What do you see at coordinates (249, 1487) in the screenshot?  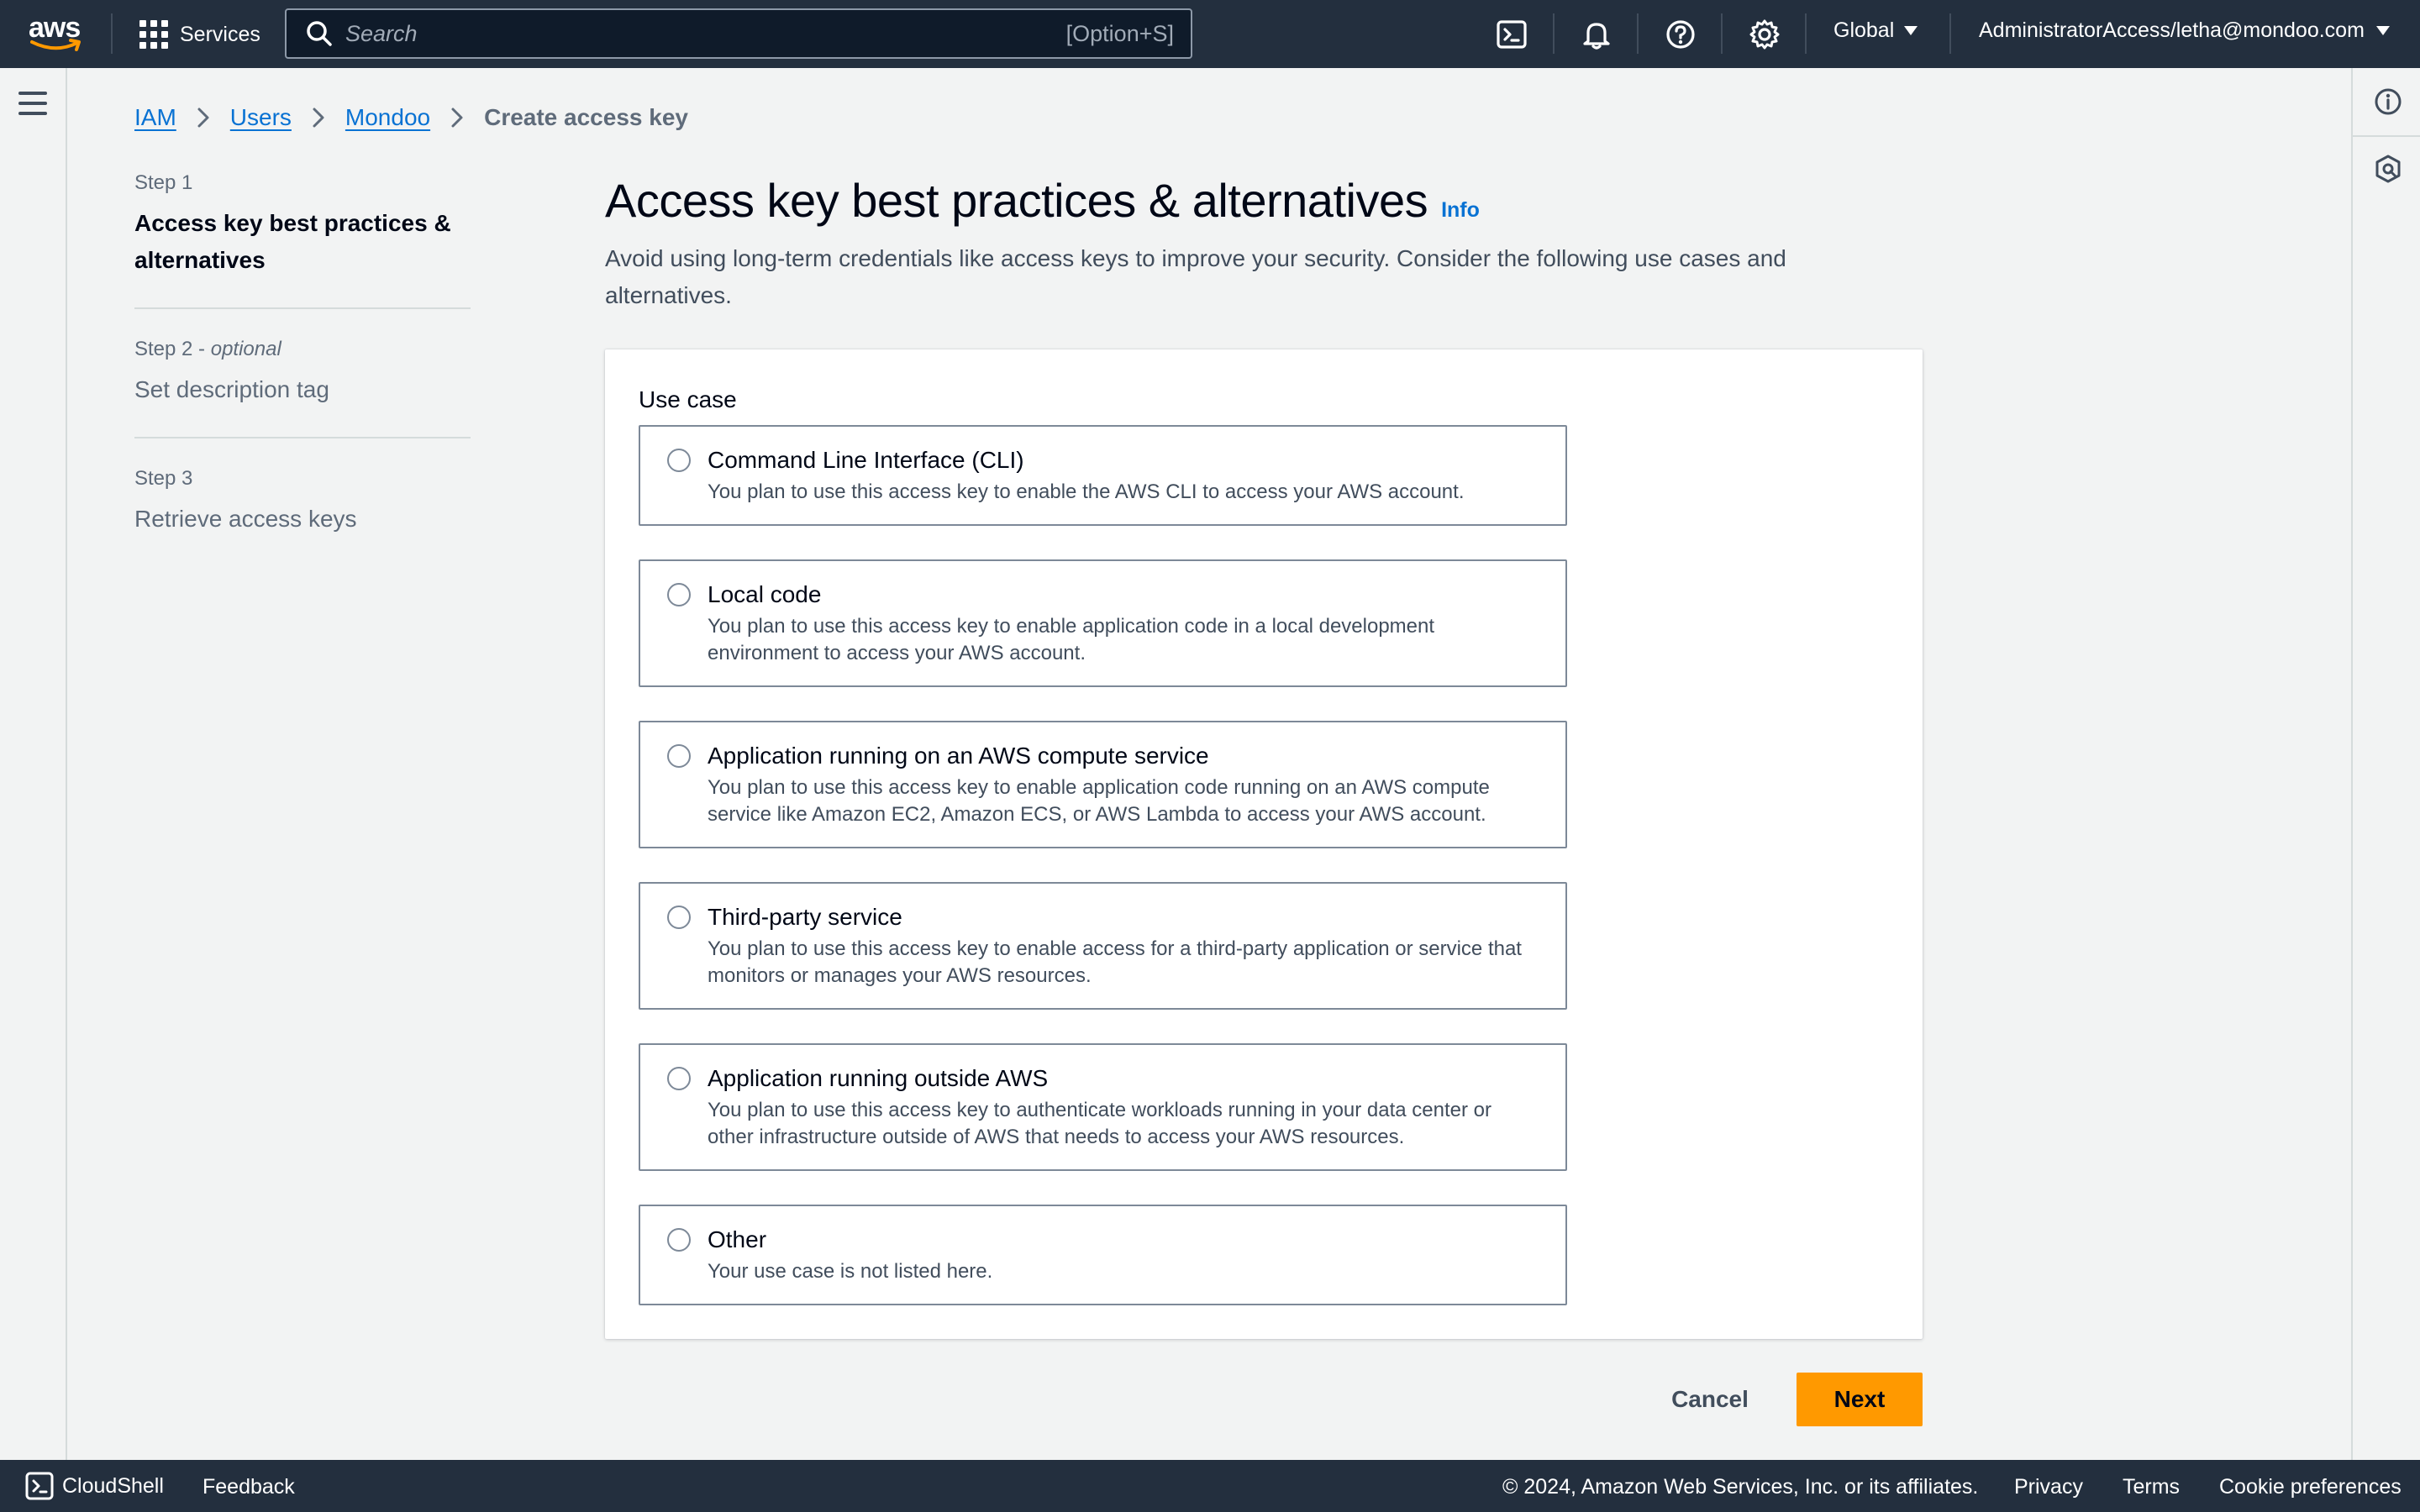 I see `feedback-link: Feedback` at bounding box center [249, 1487].